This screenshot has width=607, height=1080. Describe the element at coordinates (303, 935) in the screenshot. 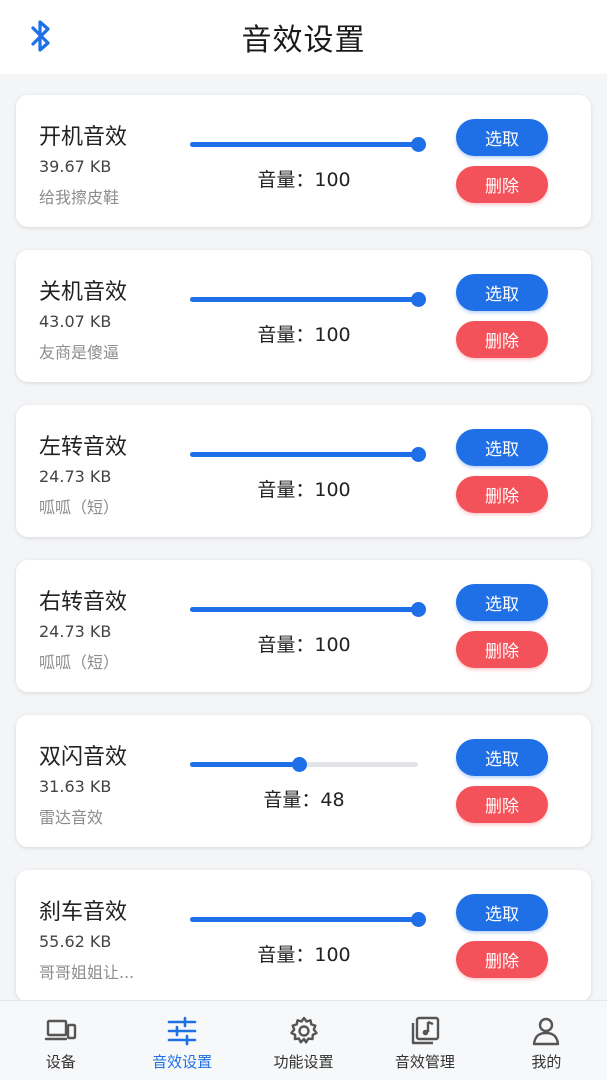

I see `sound-card: 刹车音效 55.62 KB 哥哥姐姐让... 音量：100 选取 删除` at that location.